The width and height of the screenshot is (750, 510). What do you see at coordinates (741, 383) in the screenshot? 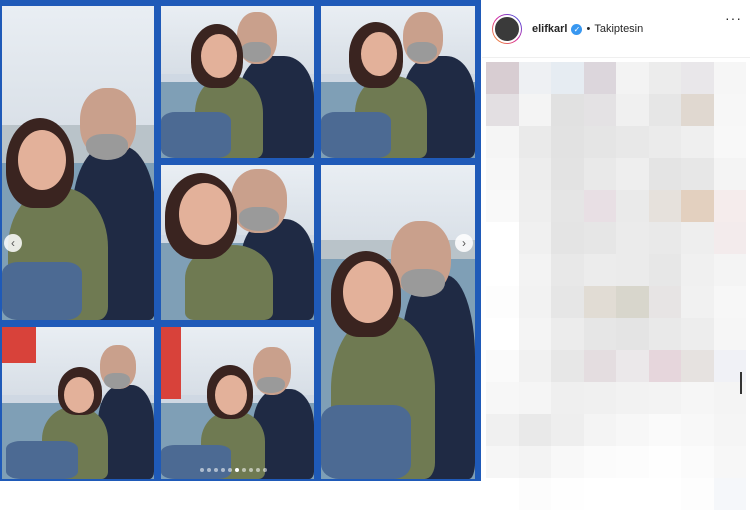
I see `scrollbar-thumb` at bounding box center [741, 383].